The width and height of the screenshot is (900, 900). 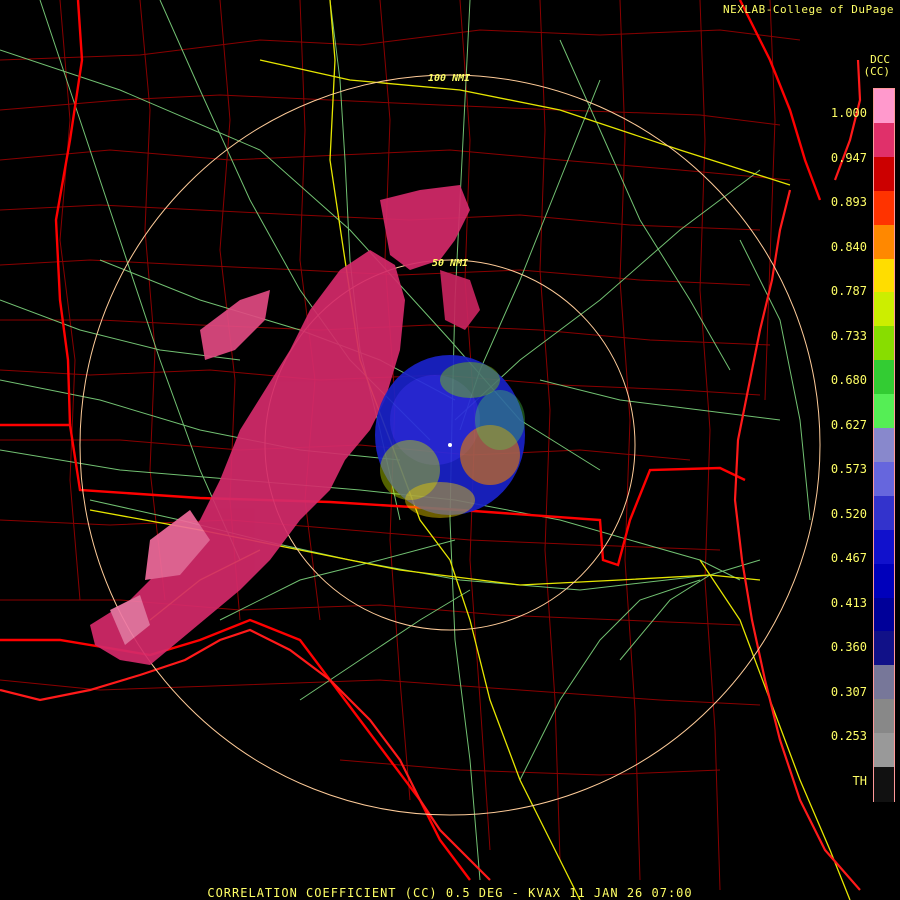 What do you see at coordinates (848, 113) in the screenshot?
I see `legend-tick-label: 1.000` at bounding box center [848, 113].